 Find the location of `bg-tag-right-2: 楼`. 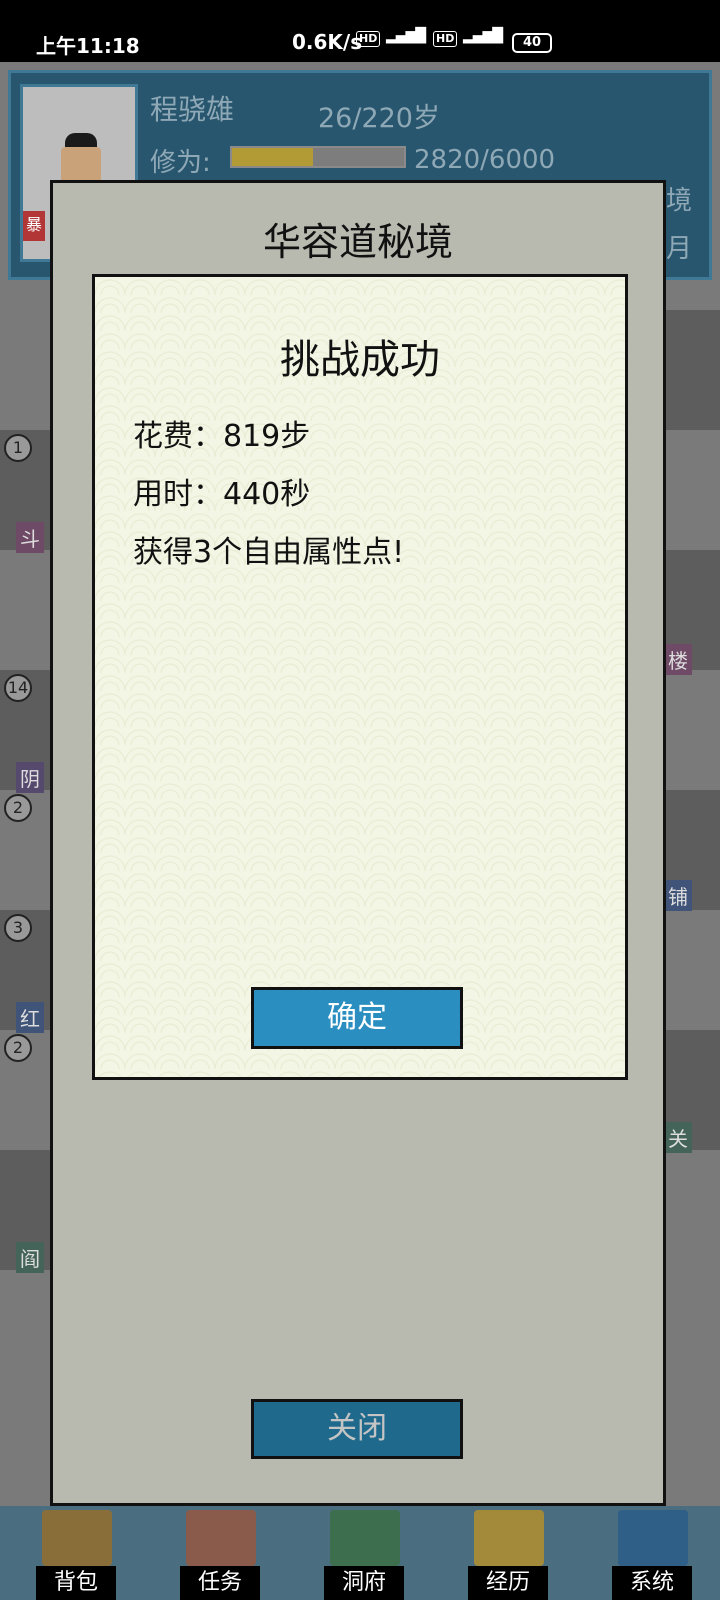

bg-tag-right-2: 楼 is located at coordinates (678, 659).